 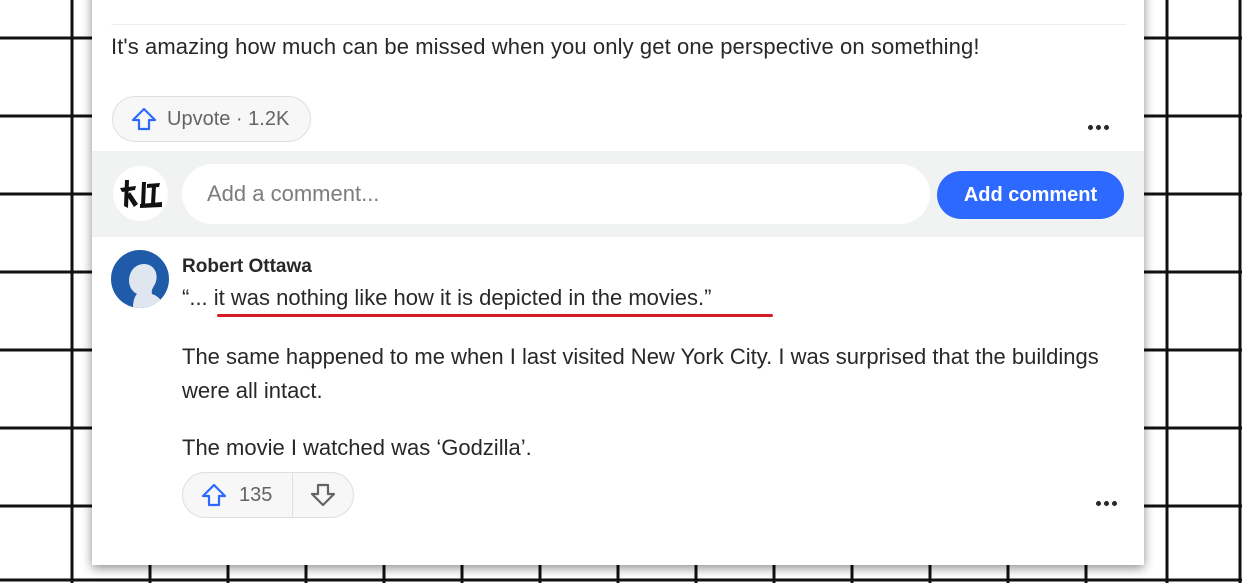 I want to click on comment-input, so click(x=556, y=194).